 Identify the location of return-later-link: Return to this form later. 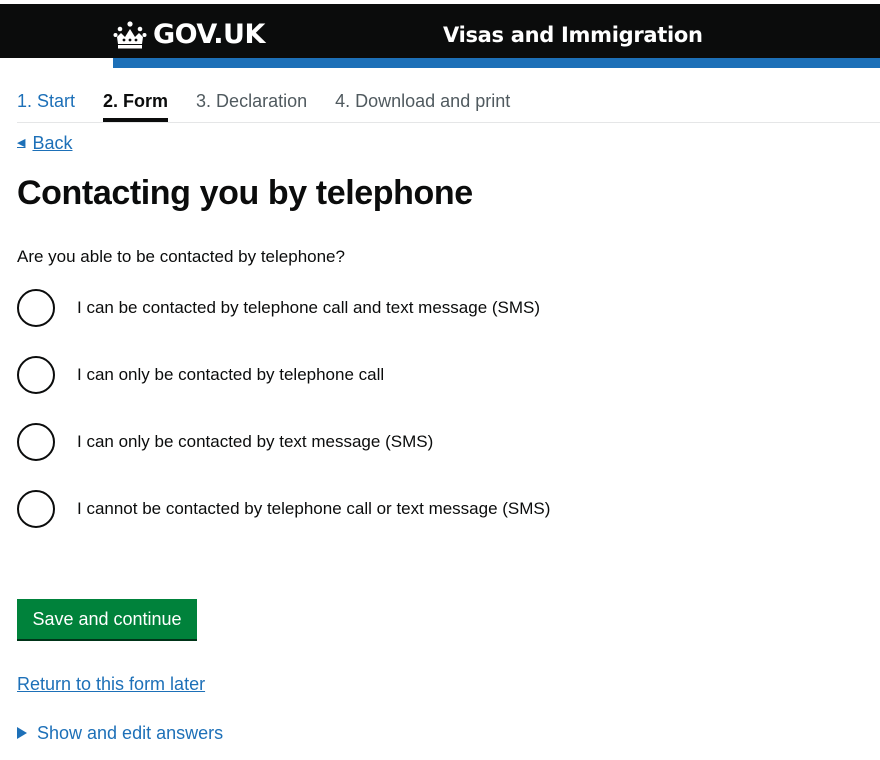
(111, 684).